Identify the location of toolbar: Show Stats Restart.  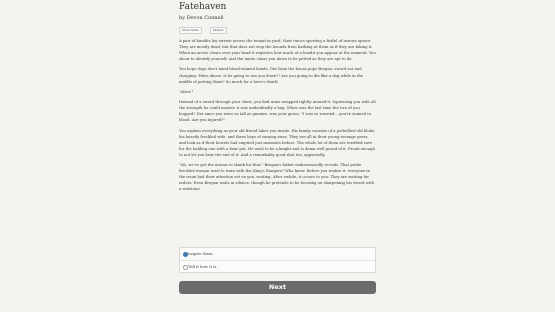
(204, 30).